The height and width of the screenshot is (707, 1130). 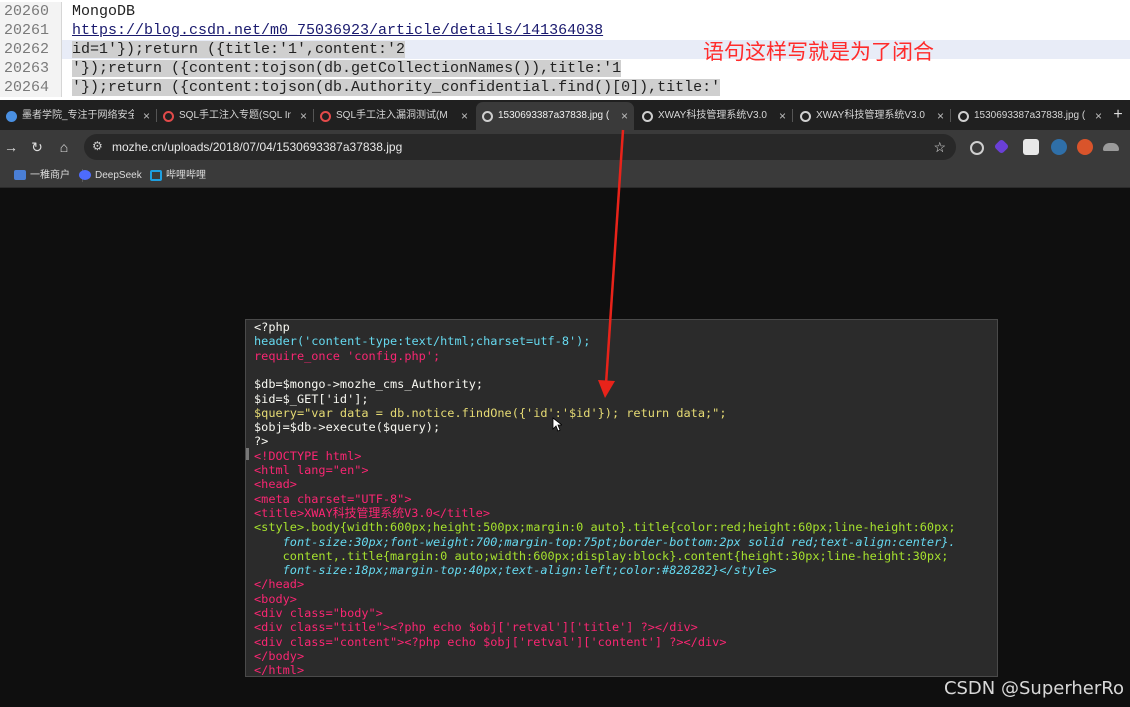 What do you see at coordinates (275, 484) in the screenshot?
I see `code-line: <head>` at bounding box center [275, 484].